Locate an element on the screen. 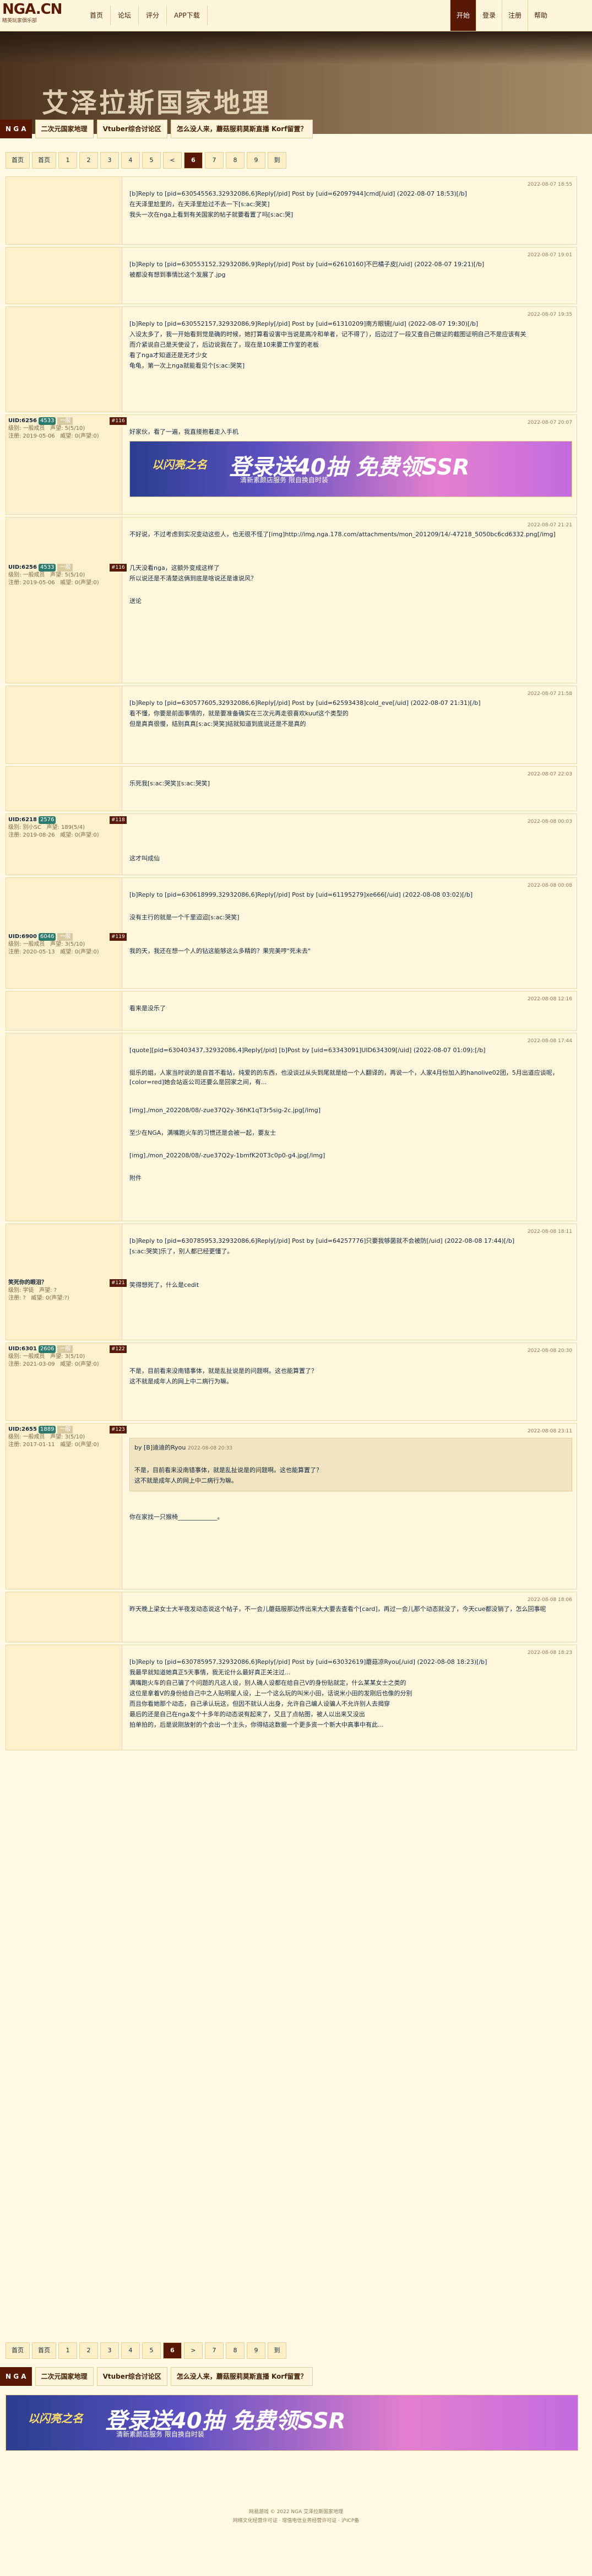 This screenshot has width=592, height=2576. ad-banner: 以闪亮之名 登录送40抽 免费领SSR 清新素颜店服务 限自换自时装 is located at coordinates (350, 469).